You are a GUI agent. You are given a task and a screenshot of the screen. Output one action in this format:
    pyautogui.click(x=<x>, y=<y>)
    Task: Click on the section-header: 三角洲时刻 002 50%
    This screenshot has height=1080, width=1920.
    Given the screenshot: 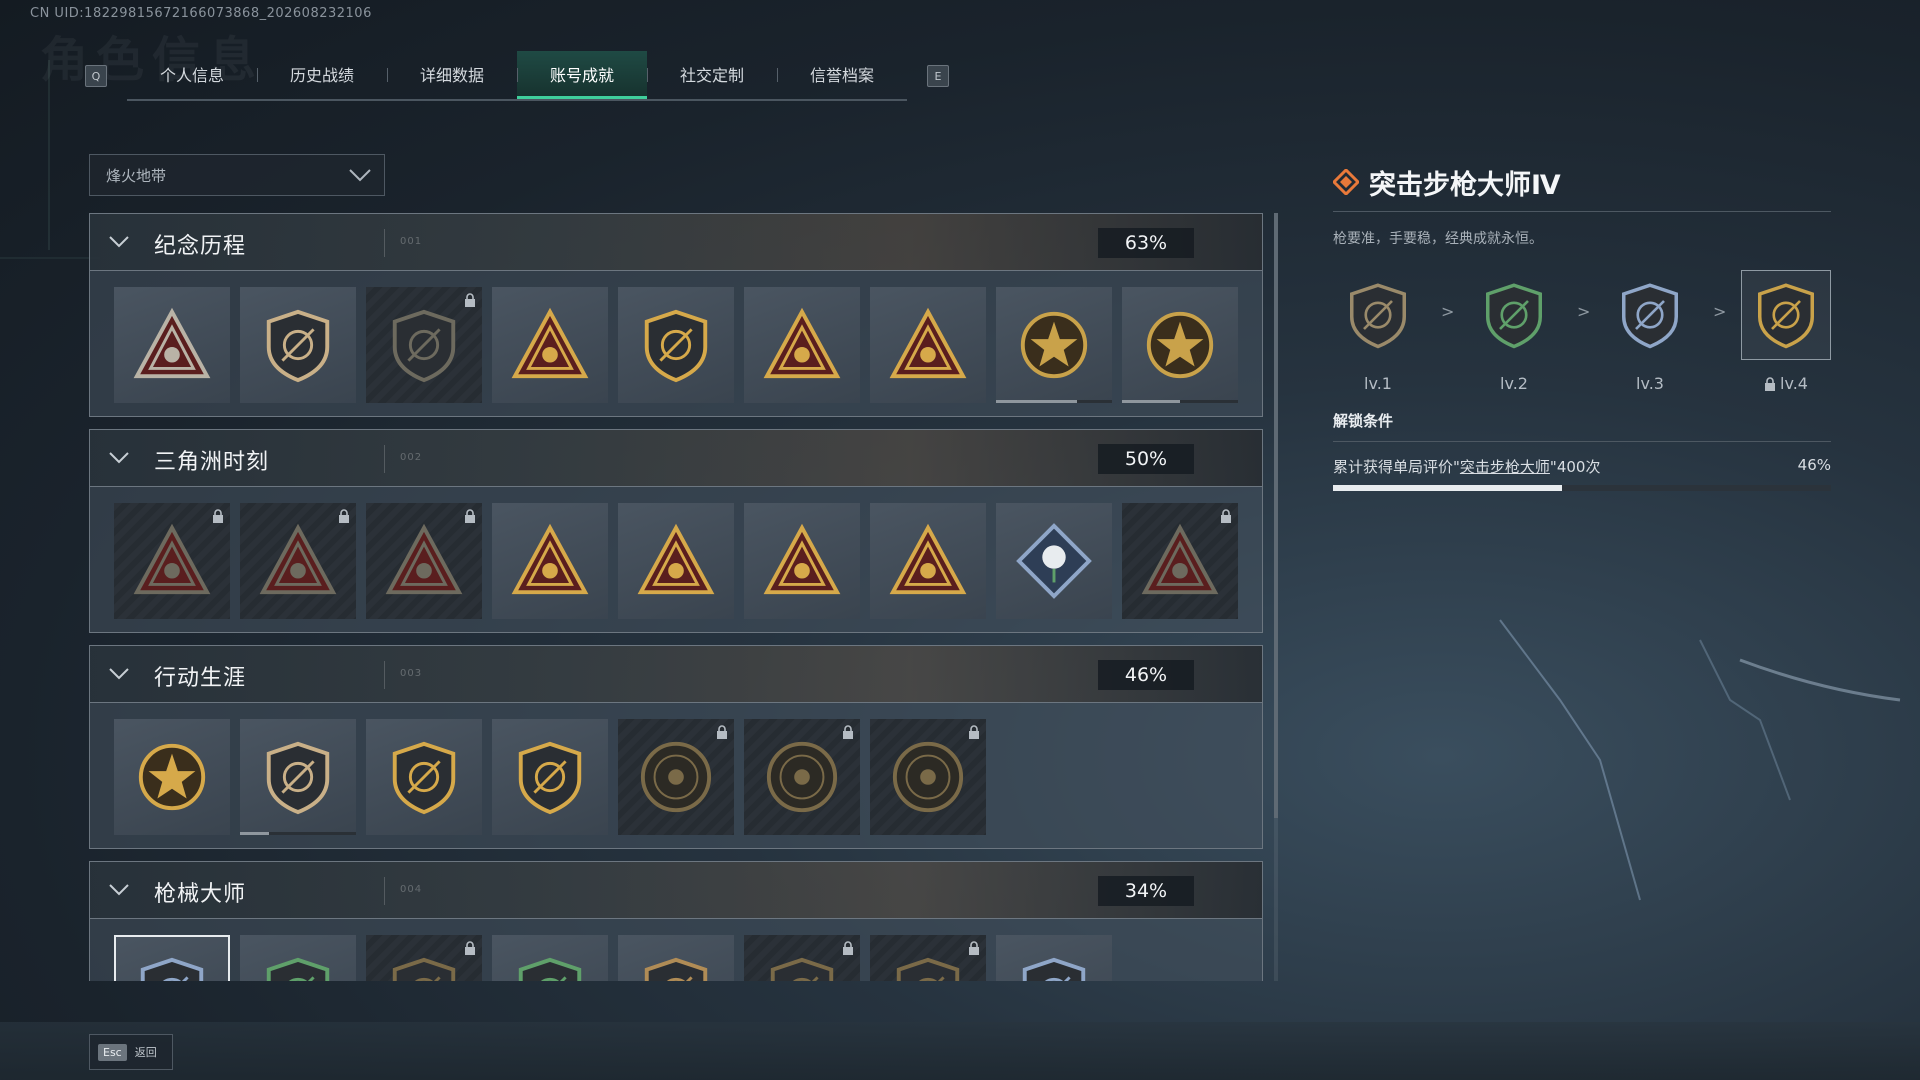 What is the action you would take?
    pyautogui.click(x=676, y=458)
    